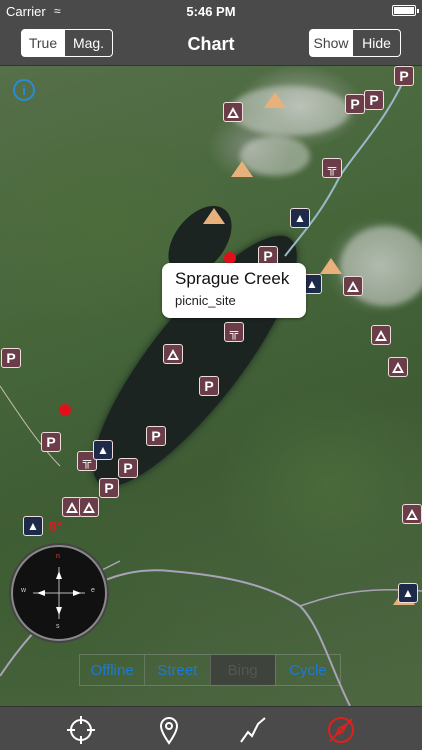 The width and height of the screenshot is (422, 750). I want to click on info-icon: i, so click(24, 90).